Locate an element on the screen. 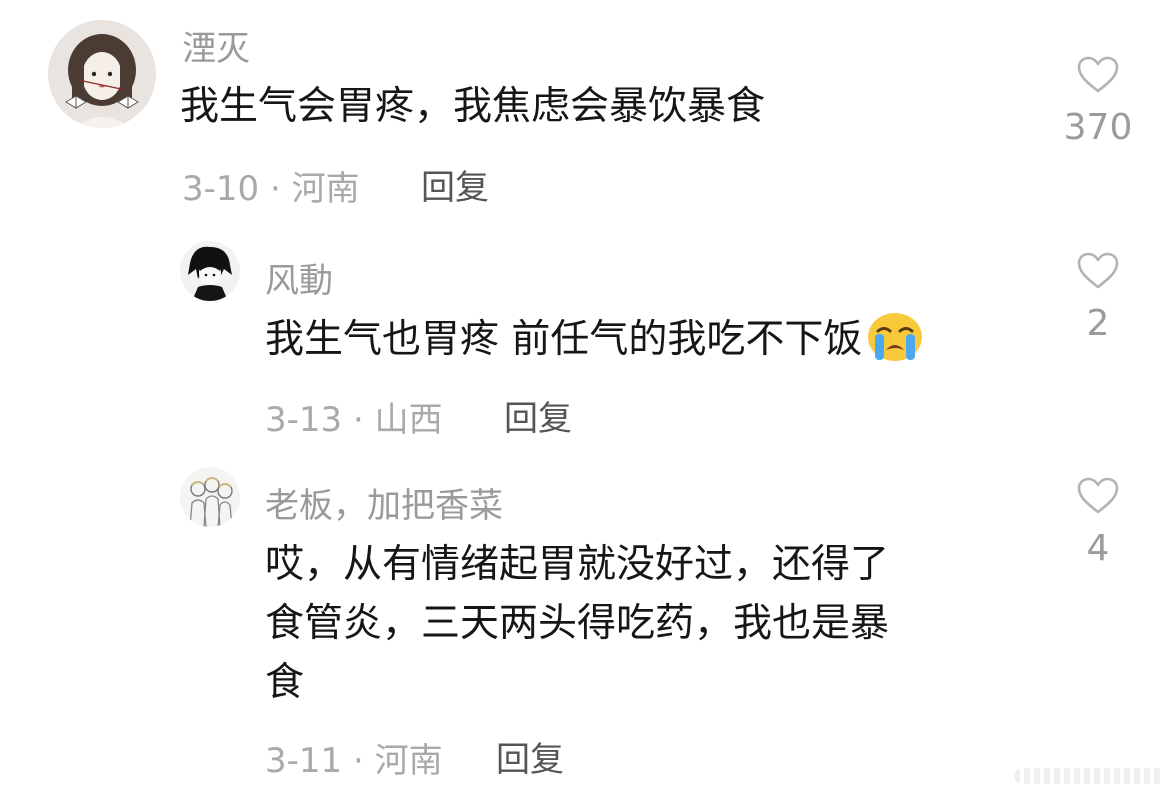 This screenshot has width=1170, height=792. reply-meta: 3-11 · 河南 is located at coordinates (354, 761).